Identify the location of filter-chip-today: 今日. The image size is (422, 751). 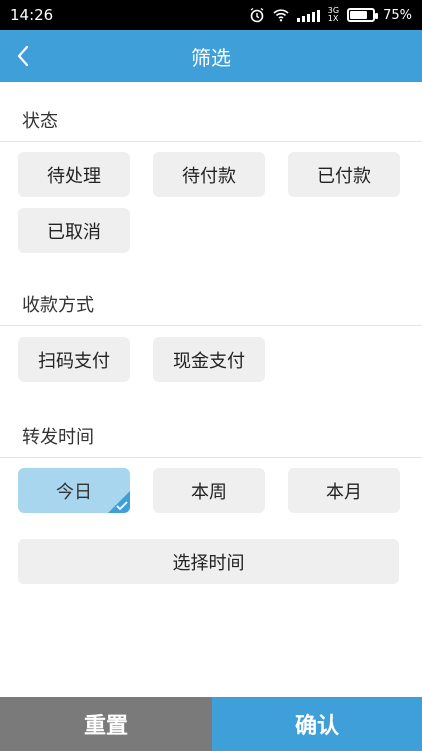
(74, 490).